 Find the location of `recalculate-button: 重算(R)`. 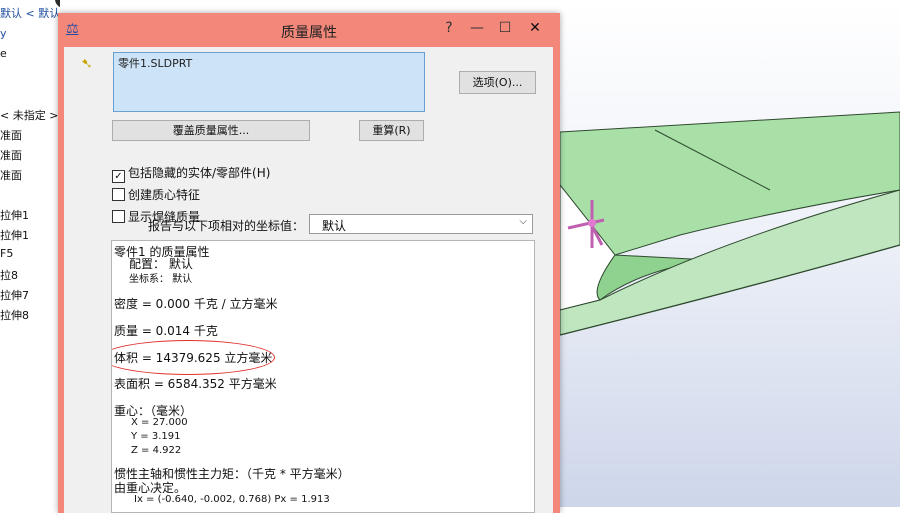

recalculate-button: 重算(R) is located at coordinates (391, 130).